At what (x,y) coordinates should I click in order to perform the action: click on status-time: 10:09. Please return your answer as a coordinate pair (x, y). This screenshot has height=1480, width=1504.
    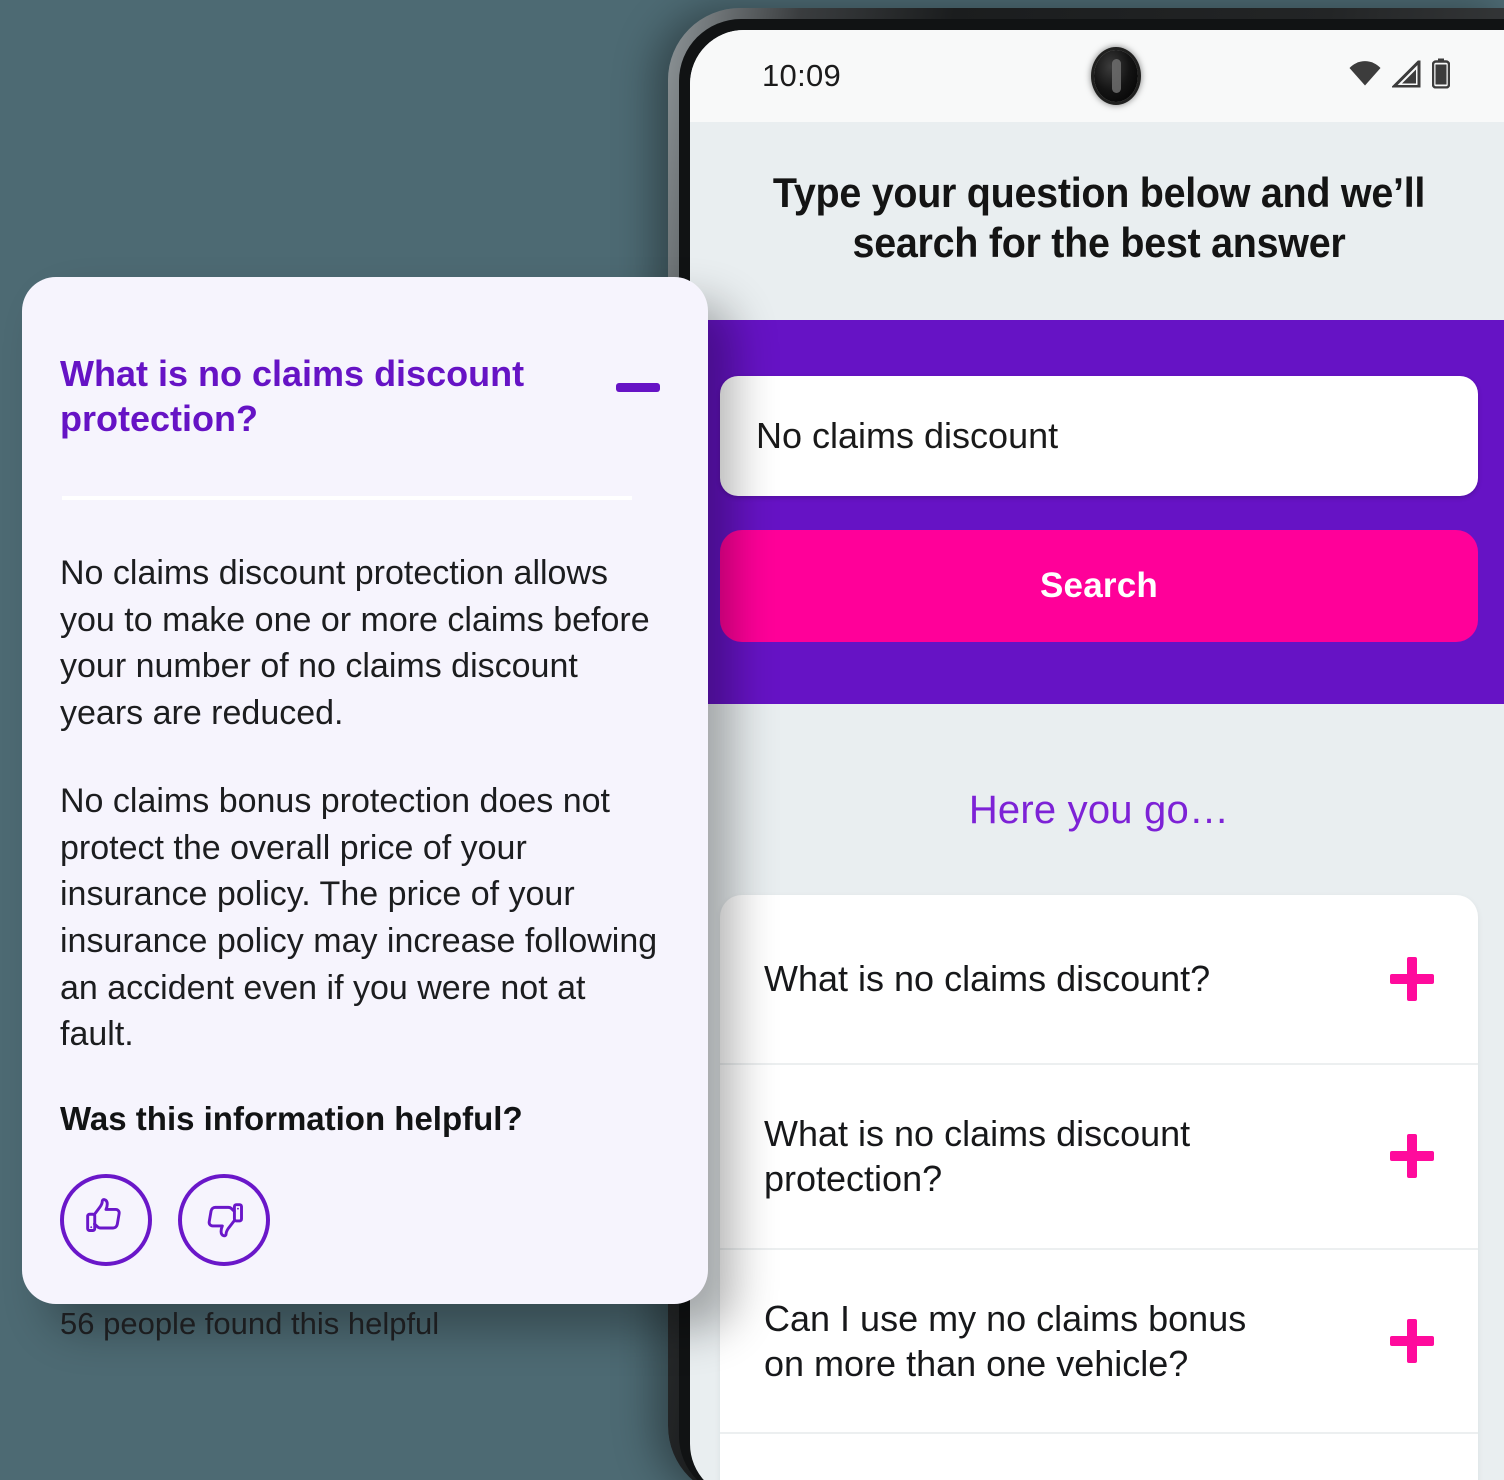
    Looking at the image, I should click on (802, 75).